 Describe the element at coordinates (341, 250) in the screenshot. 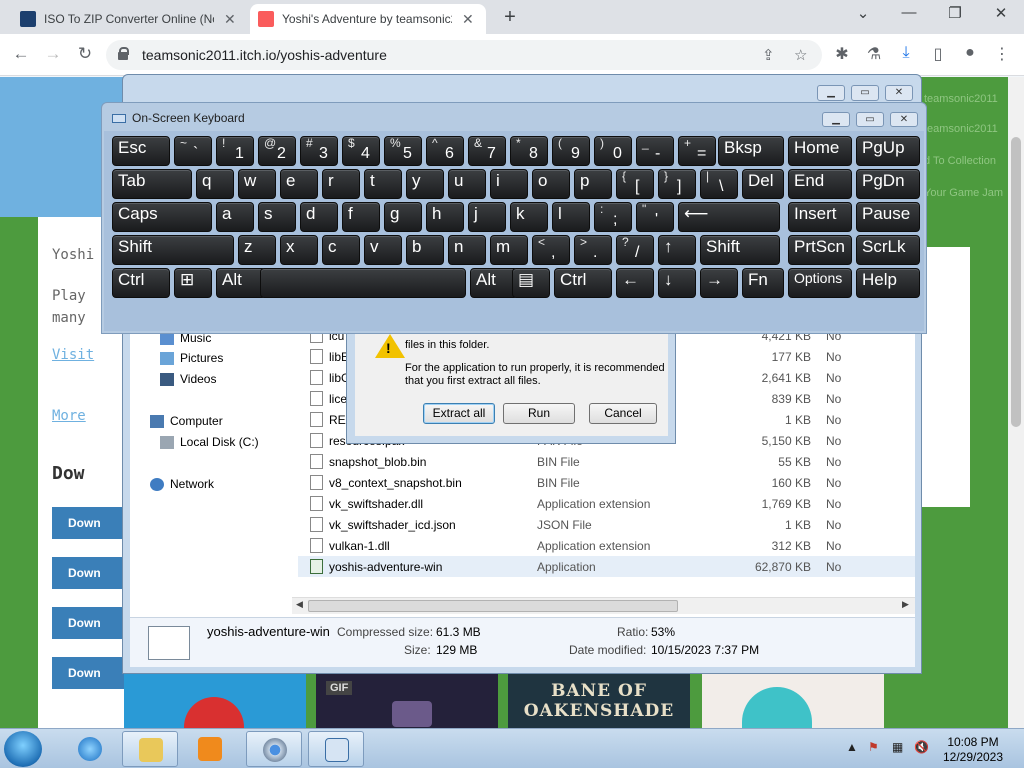

I see `osk-key-c: c` at that location.